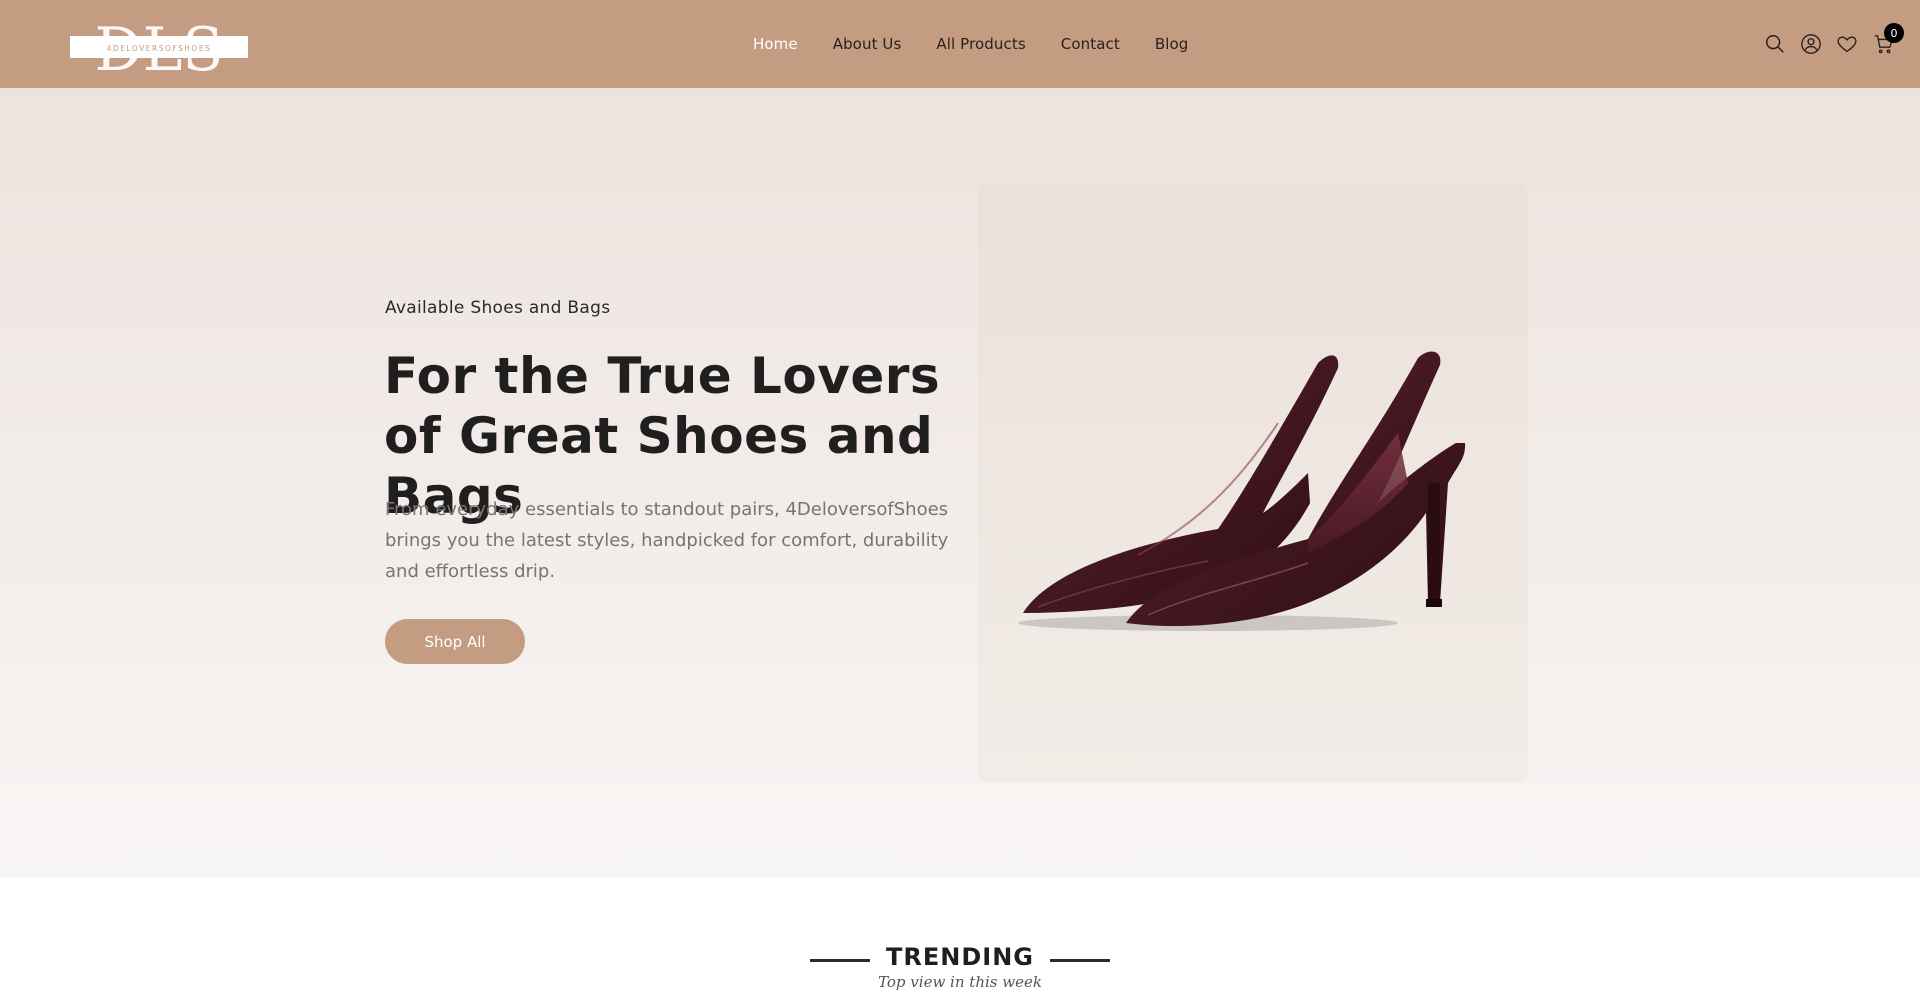 The height and width of the screenshot is (993, 1920). I want to click on trending-divider-left, so click(840, 960).